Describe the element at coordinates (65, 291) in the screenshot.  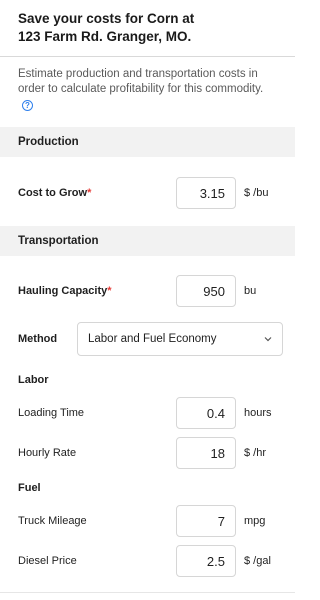
I see `hauling-capacity-label: Hauling Capacity*` at that location.